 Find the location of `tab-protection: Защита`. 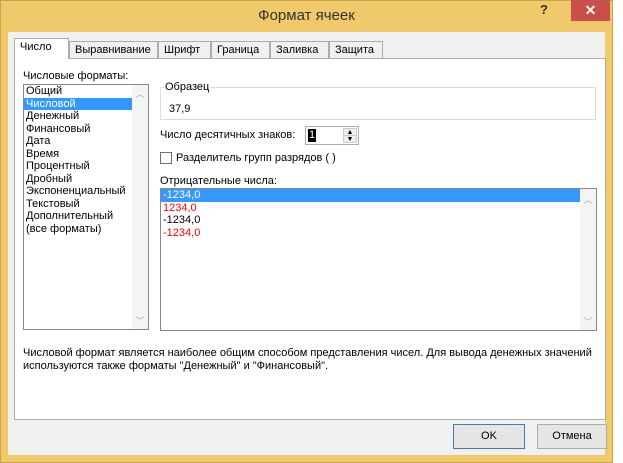

tab-protection: Защита is located at coordinates (356, 50).